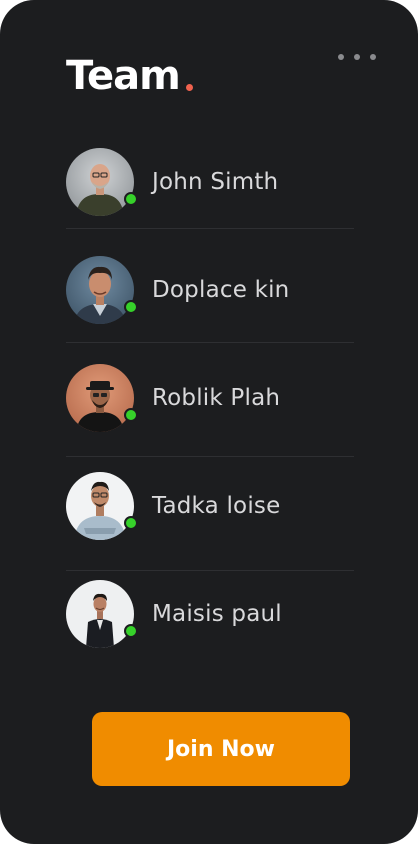  I want to click on member-list-item: Maisis paul, so click(210, 614).